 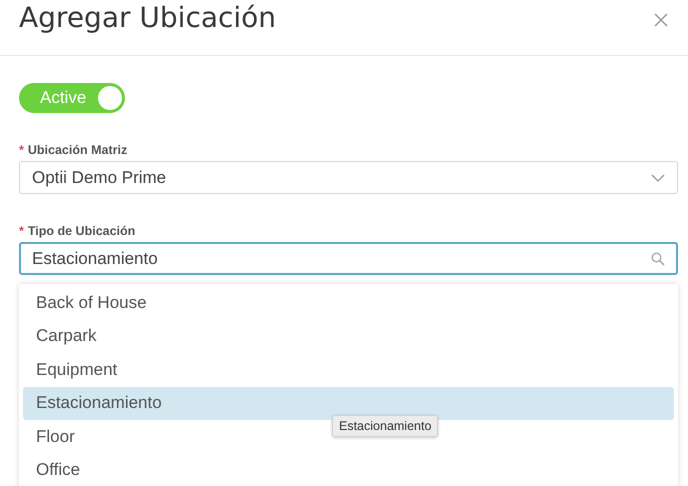 I want to click on dropdown-option: Office, so click(x=55, y=470).